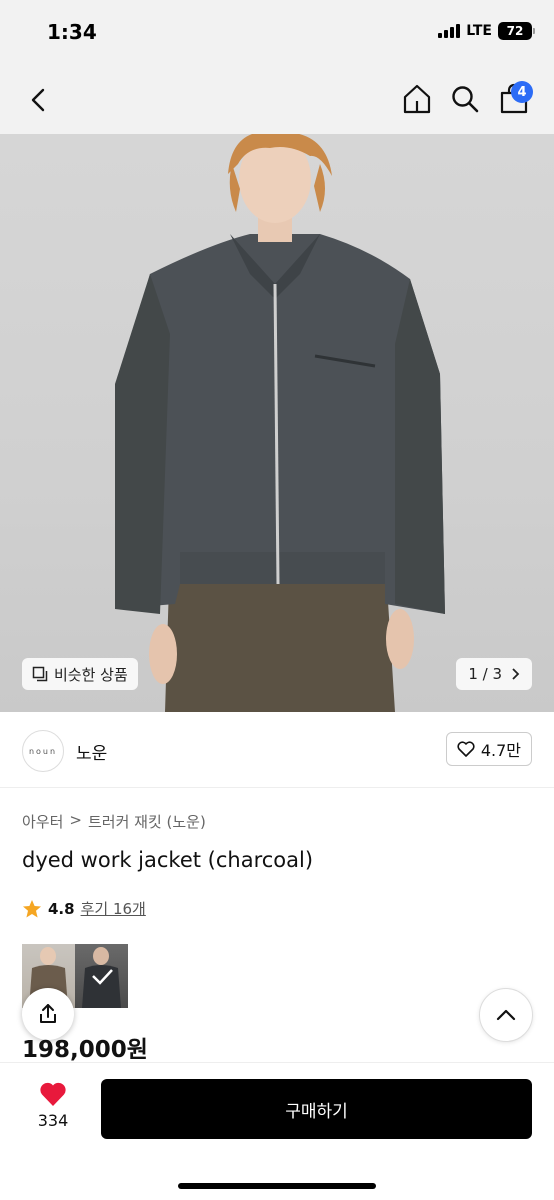 This screenshot has width=554, height=1200. I want to click on chevron-up-icon, so click(506, 1015).